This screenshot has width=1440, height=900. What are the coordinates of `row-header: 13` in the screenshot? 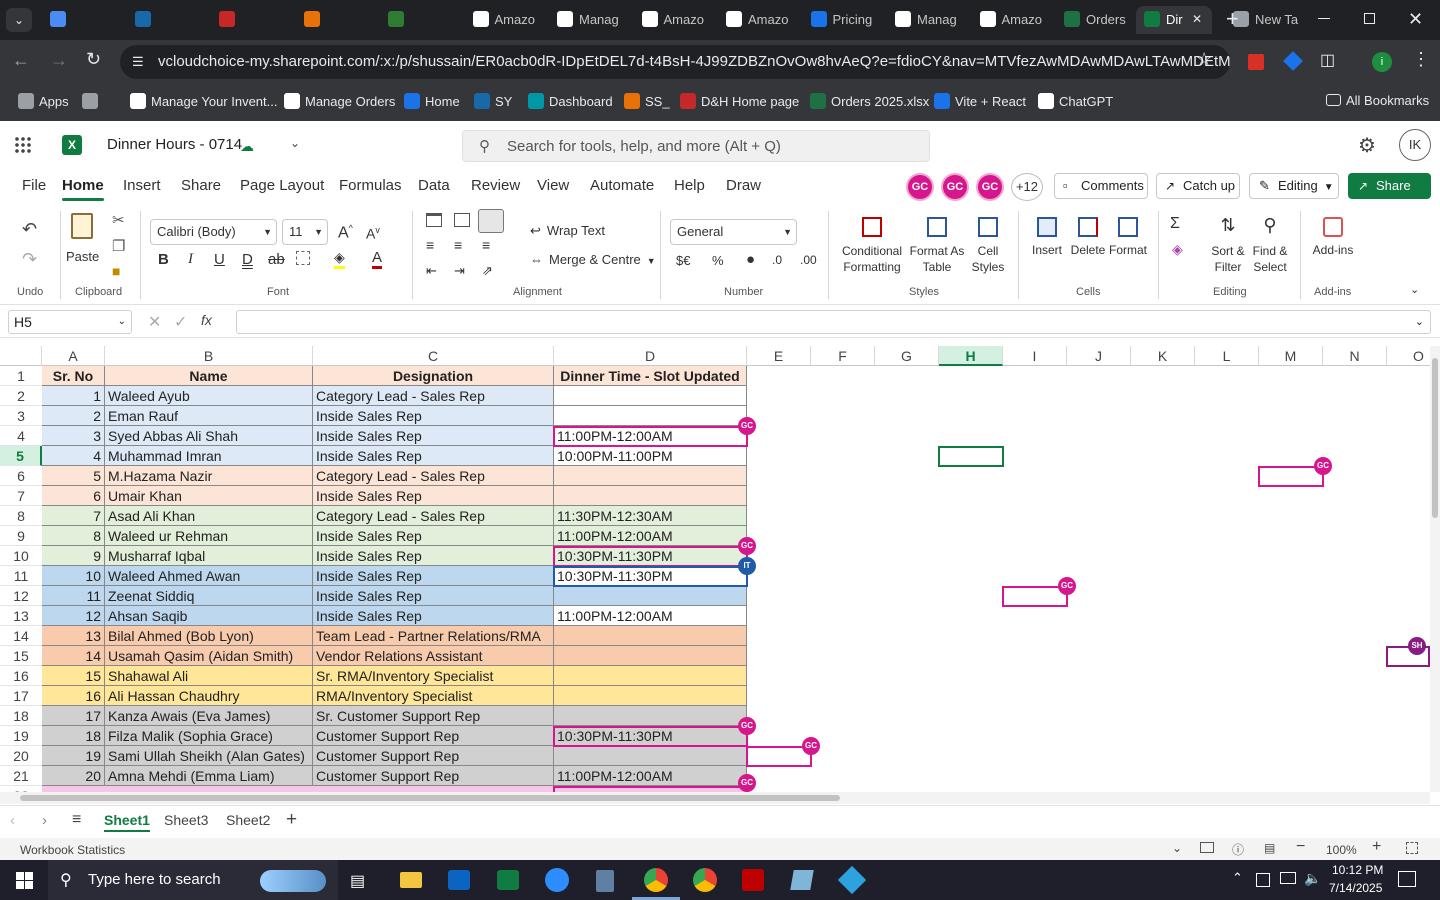 It's located at (21, 616).